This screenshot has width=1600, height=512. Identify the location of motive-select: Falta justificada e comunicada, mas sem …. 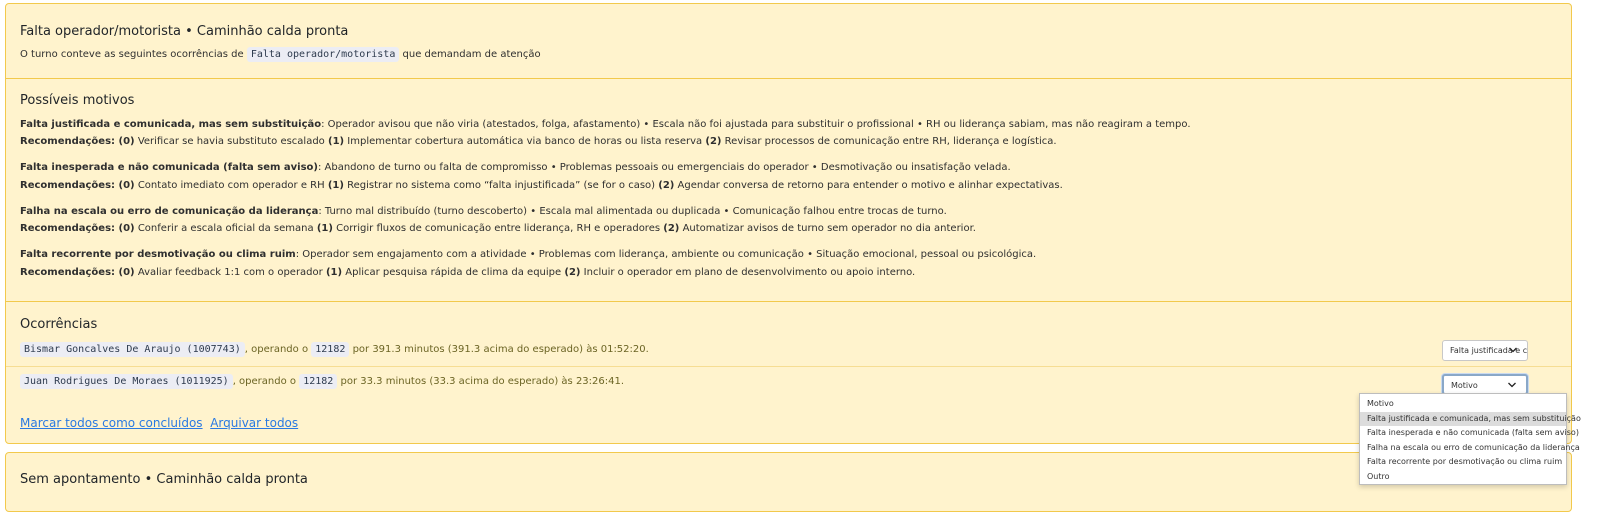
(1485, 350).